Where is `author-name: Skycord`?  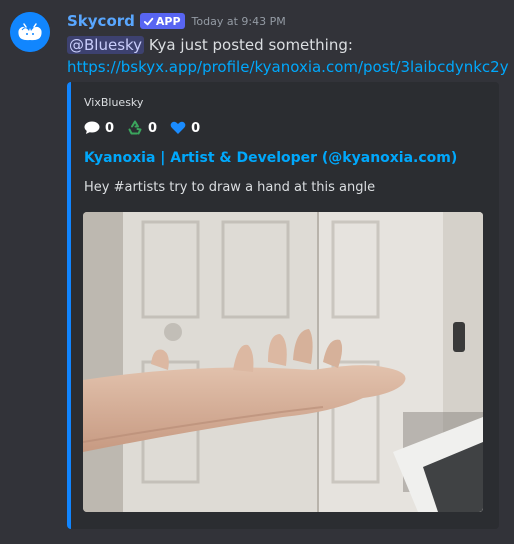
author-name: Skycord is located at coordinates (101, 21).